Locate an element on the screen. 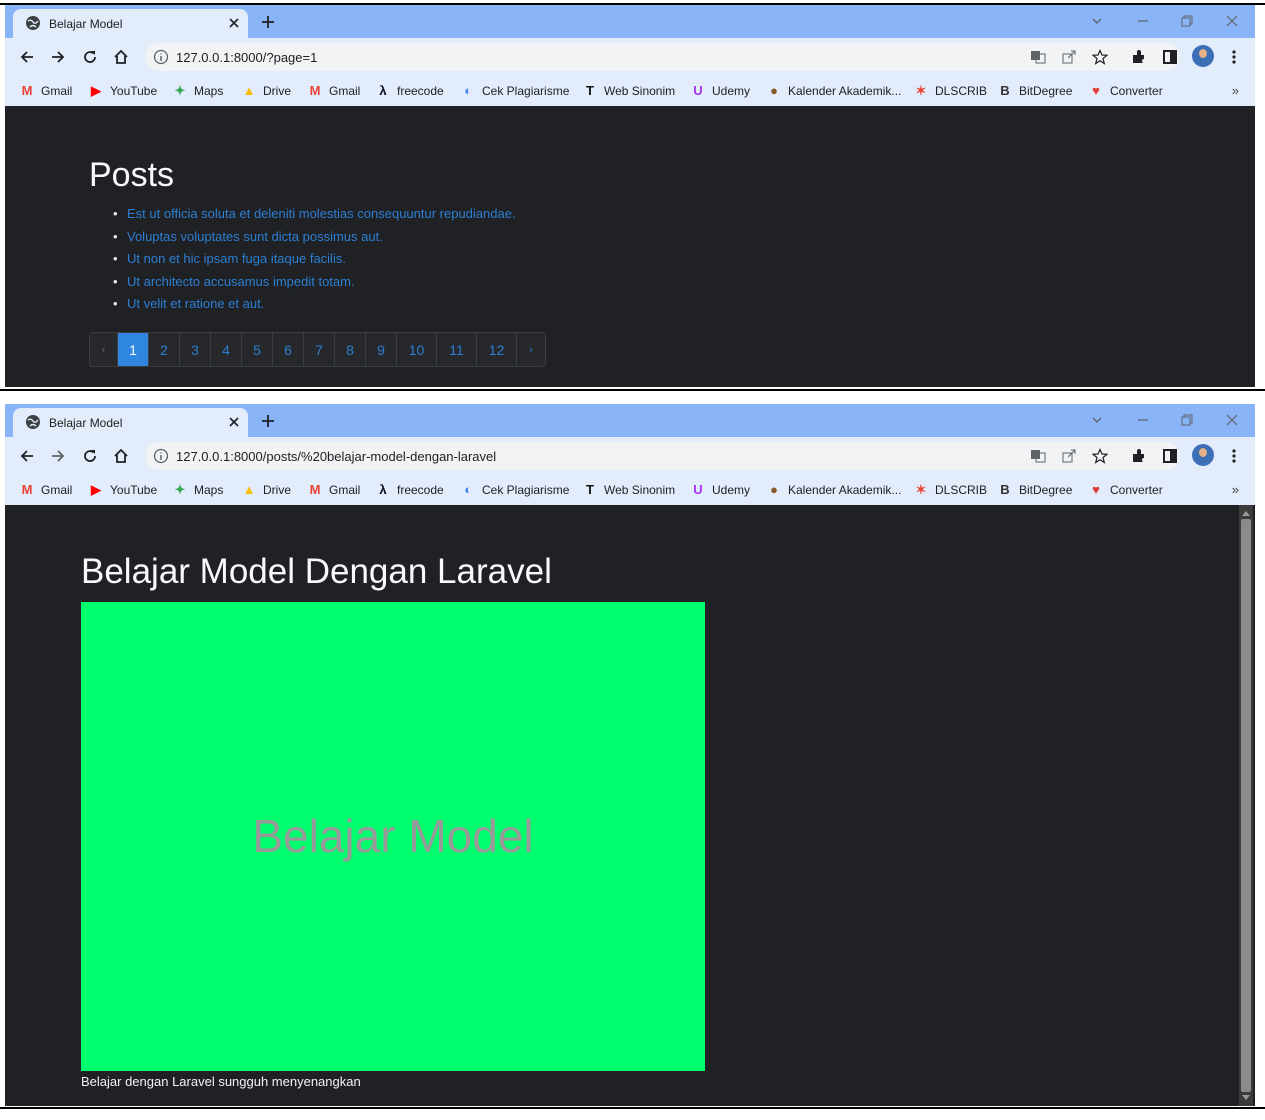 The image size is (1265, 1120). scrollbar is located at coordinates (1246, 805).